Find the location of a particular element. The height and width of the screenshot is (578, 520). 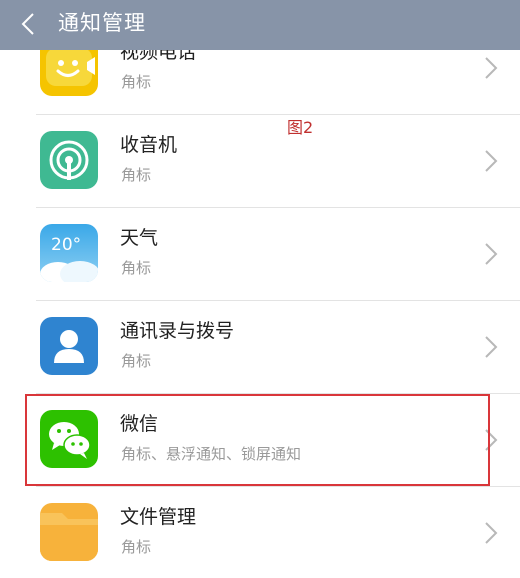

app-name: 视频电话 is located at coordinates (158, 56).